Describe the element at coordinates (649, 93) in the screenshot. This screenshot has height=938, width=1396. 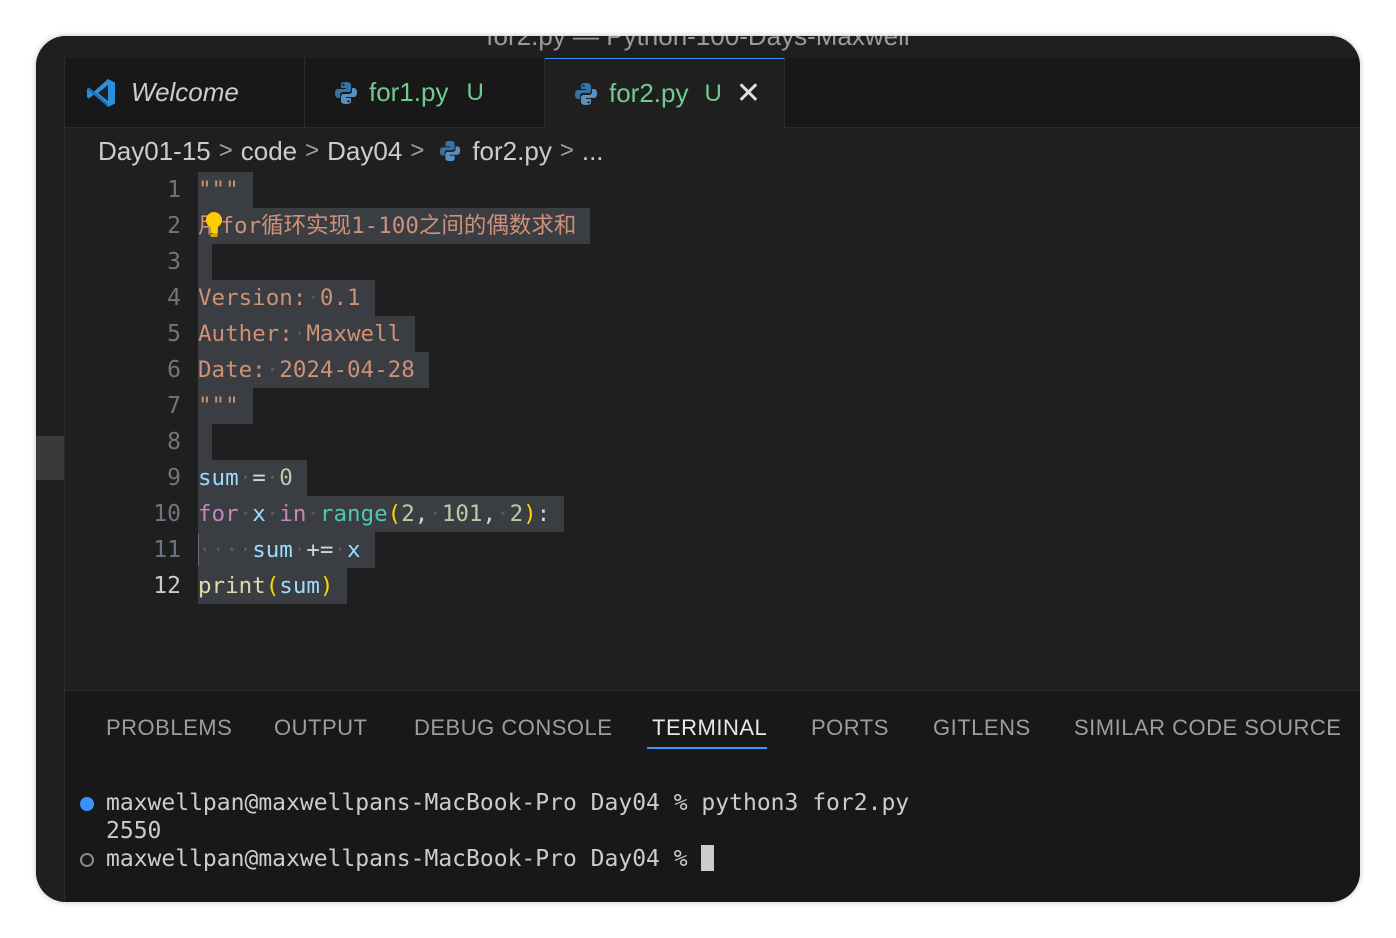
I see `tab-label: for2.py` at that location.